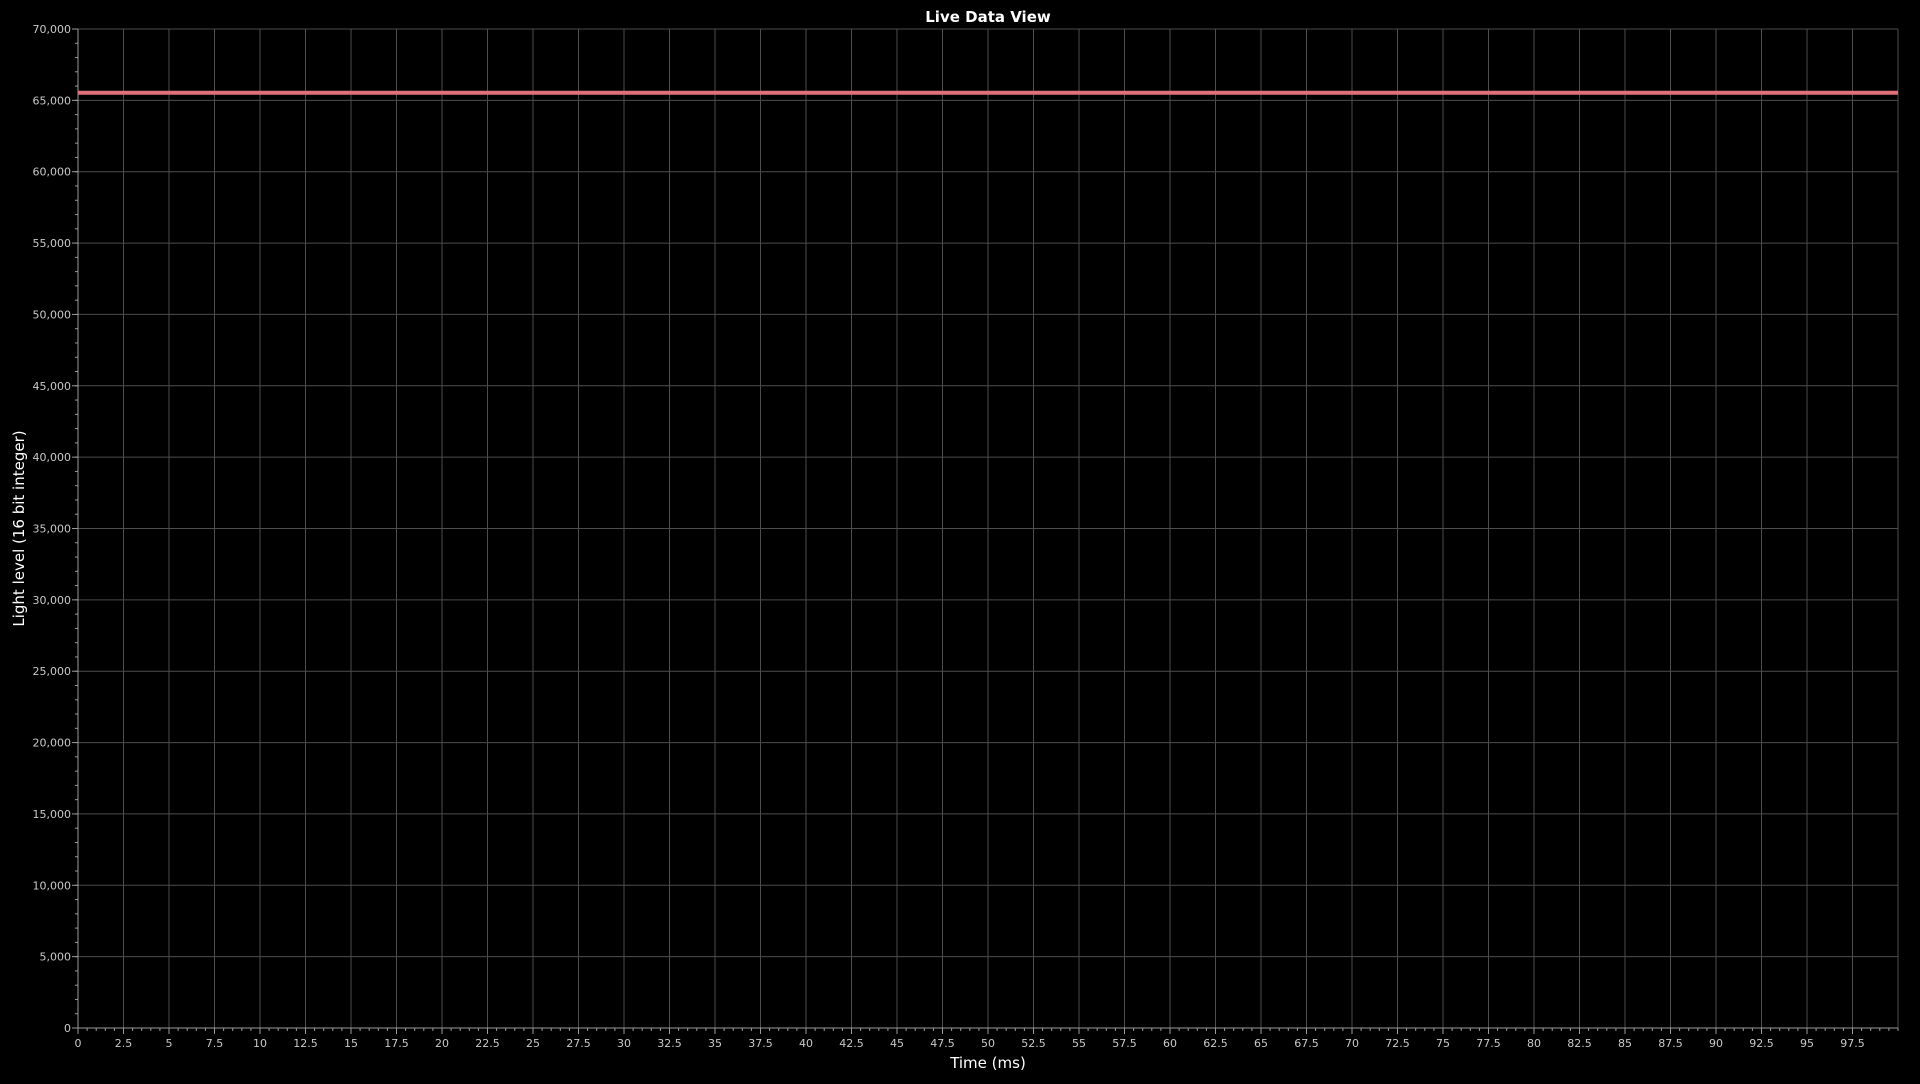 The image size is (1920, 1084). What do you see at coordinates (52, 814) in the screenshot?
I see `y-tick-label: 15,000` at bounding box center [52, 814].